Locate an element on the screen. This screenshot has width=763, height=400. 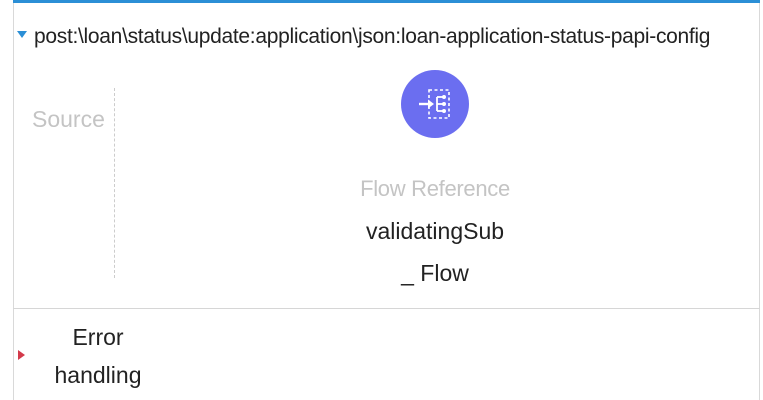
error-handling-section: Error handling is located at coordinates (80, 356).